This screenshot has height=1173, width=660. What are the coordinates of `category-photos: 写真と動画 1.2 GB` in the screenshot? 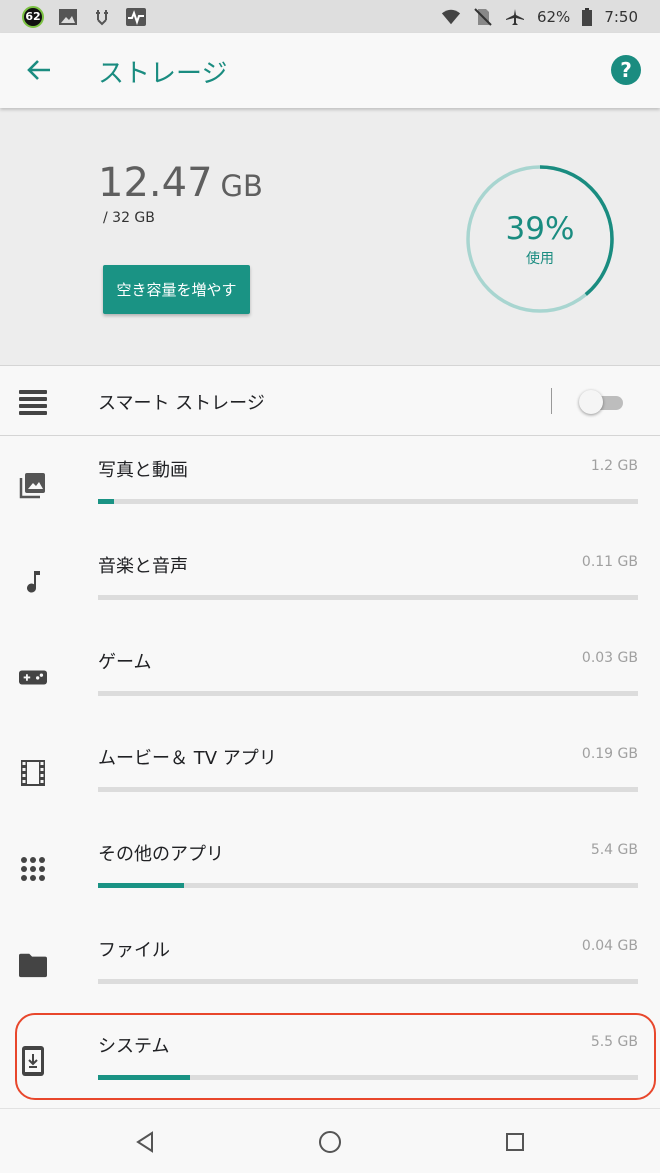 It's located at (330, 485).